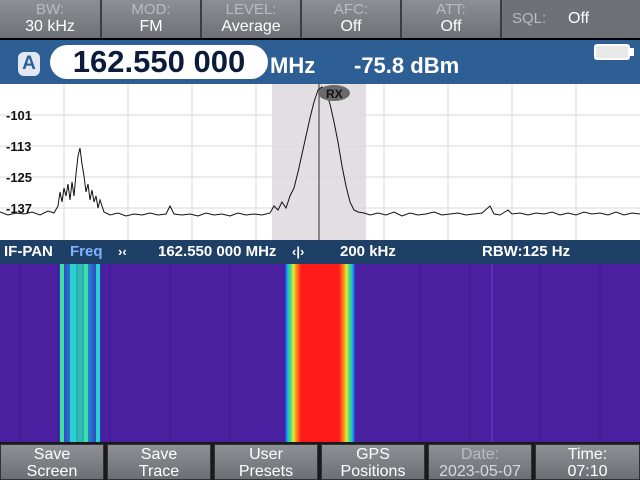  Describe the element at coordinates (480, 471) in the screenshot. I see `key-line2: 2023-05-07` at that location.